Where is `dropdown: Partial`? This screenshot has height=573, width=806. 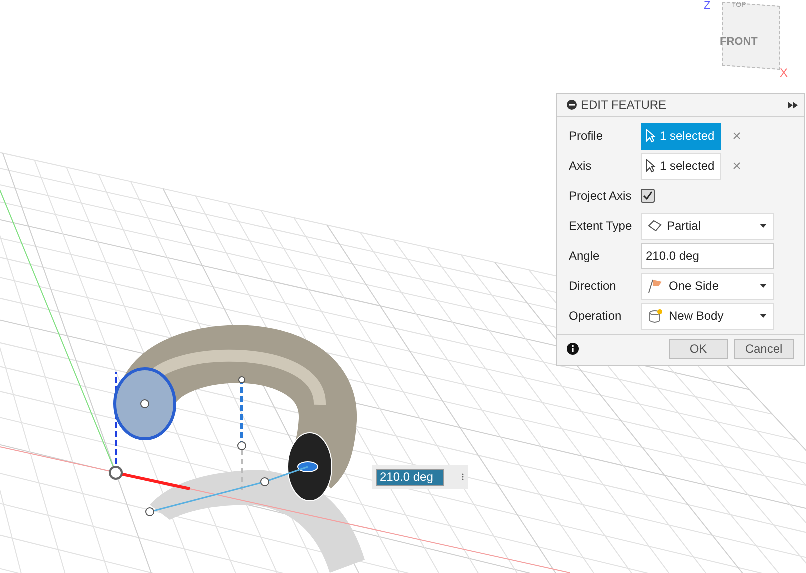
dropdown: Partial is located at coordinates (707, 226).